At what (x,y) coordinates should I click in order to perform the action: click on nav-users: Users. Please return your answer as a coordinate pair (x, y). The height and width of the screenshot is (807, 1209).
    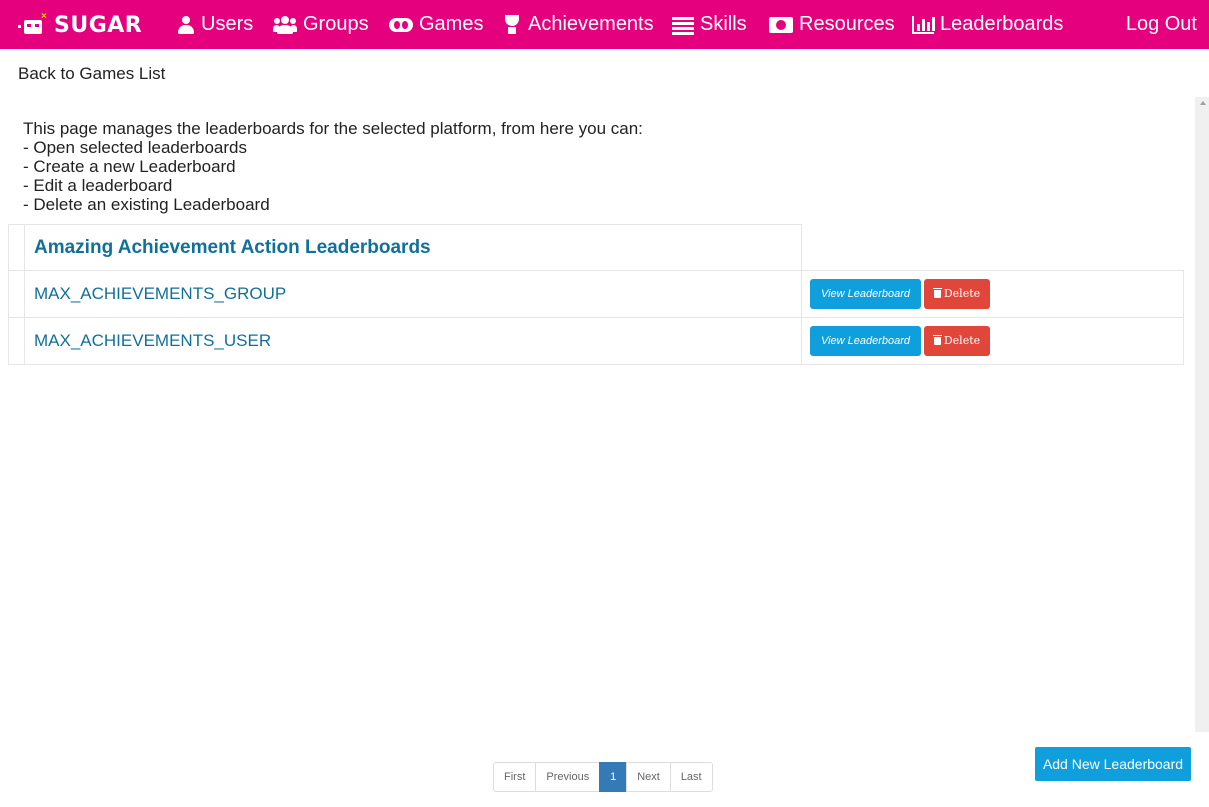
    Looking at the image, I should click on (215, 24).